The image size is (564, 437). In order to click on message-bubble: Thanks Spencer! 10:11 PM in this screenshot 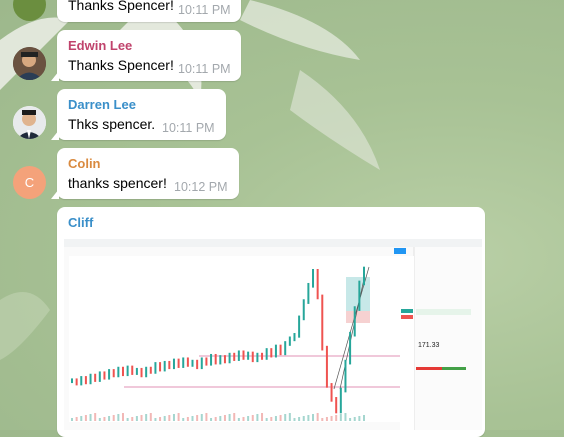, I will do `click(149, 11)`.